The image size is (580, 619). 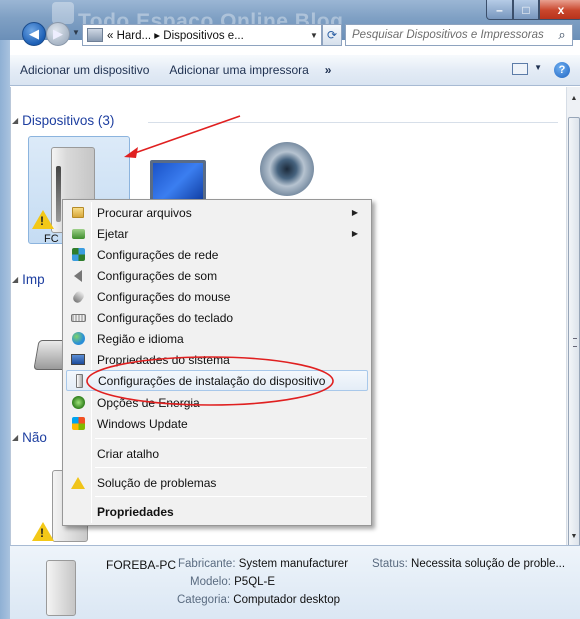 What do you see at coordinates (562, 70) in the screenshot?
I see `help-button: ?` at bounding box center [562, 70].